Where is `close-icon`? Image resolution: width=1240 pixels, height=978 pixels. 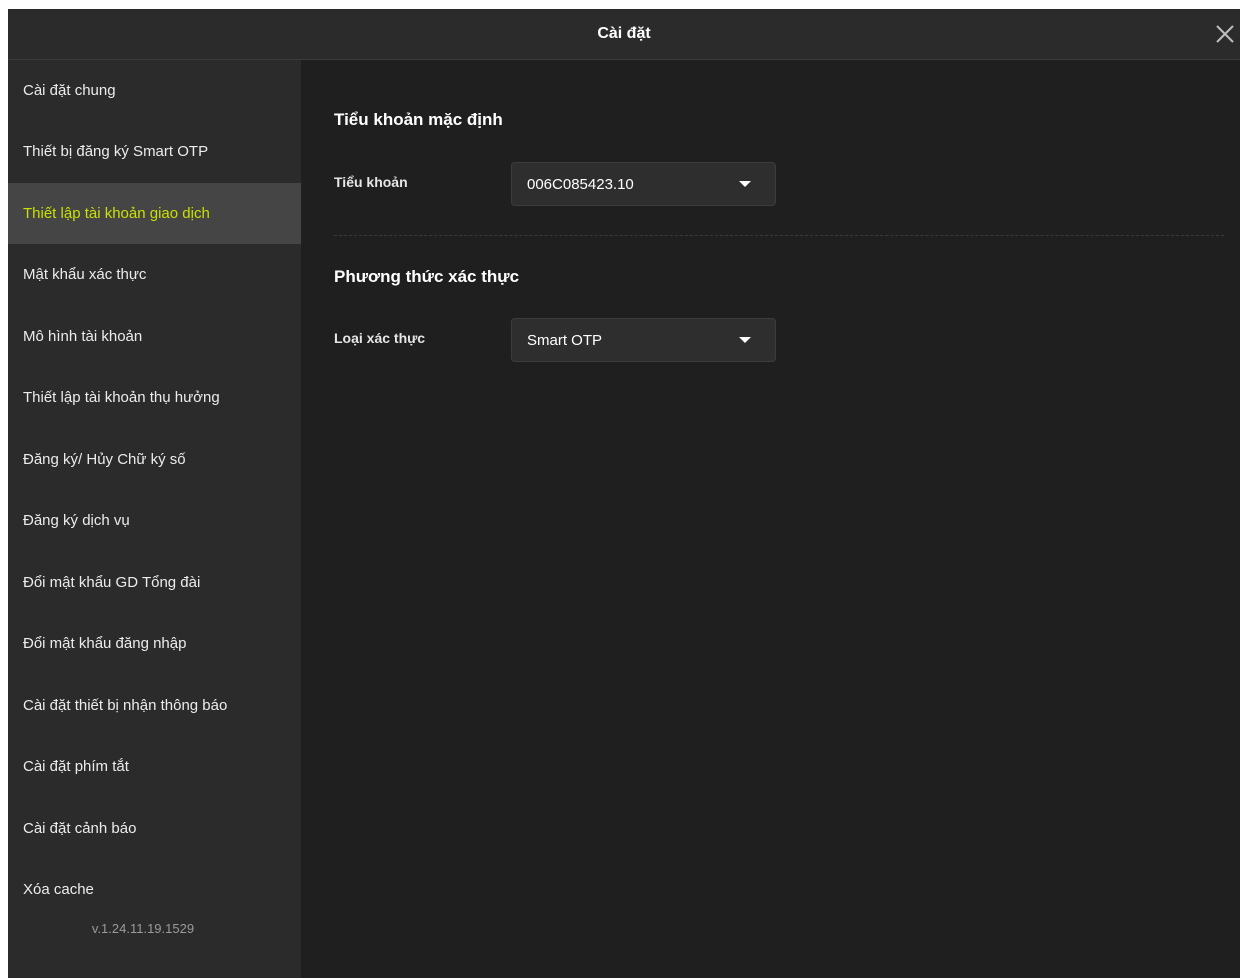 close-icon is located at coordinates (1225, 34).